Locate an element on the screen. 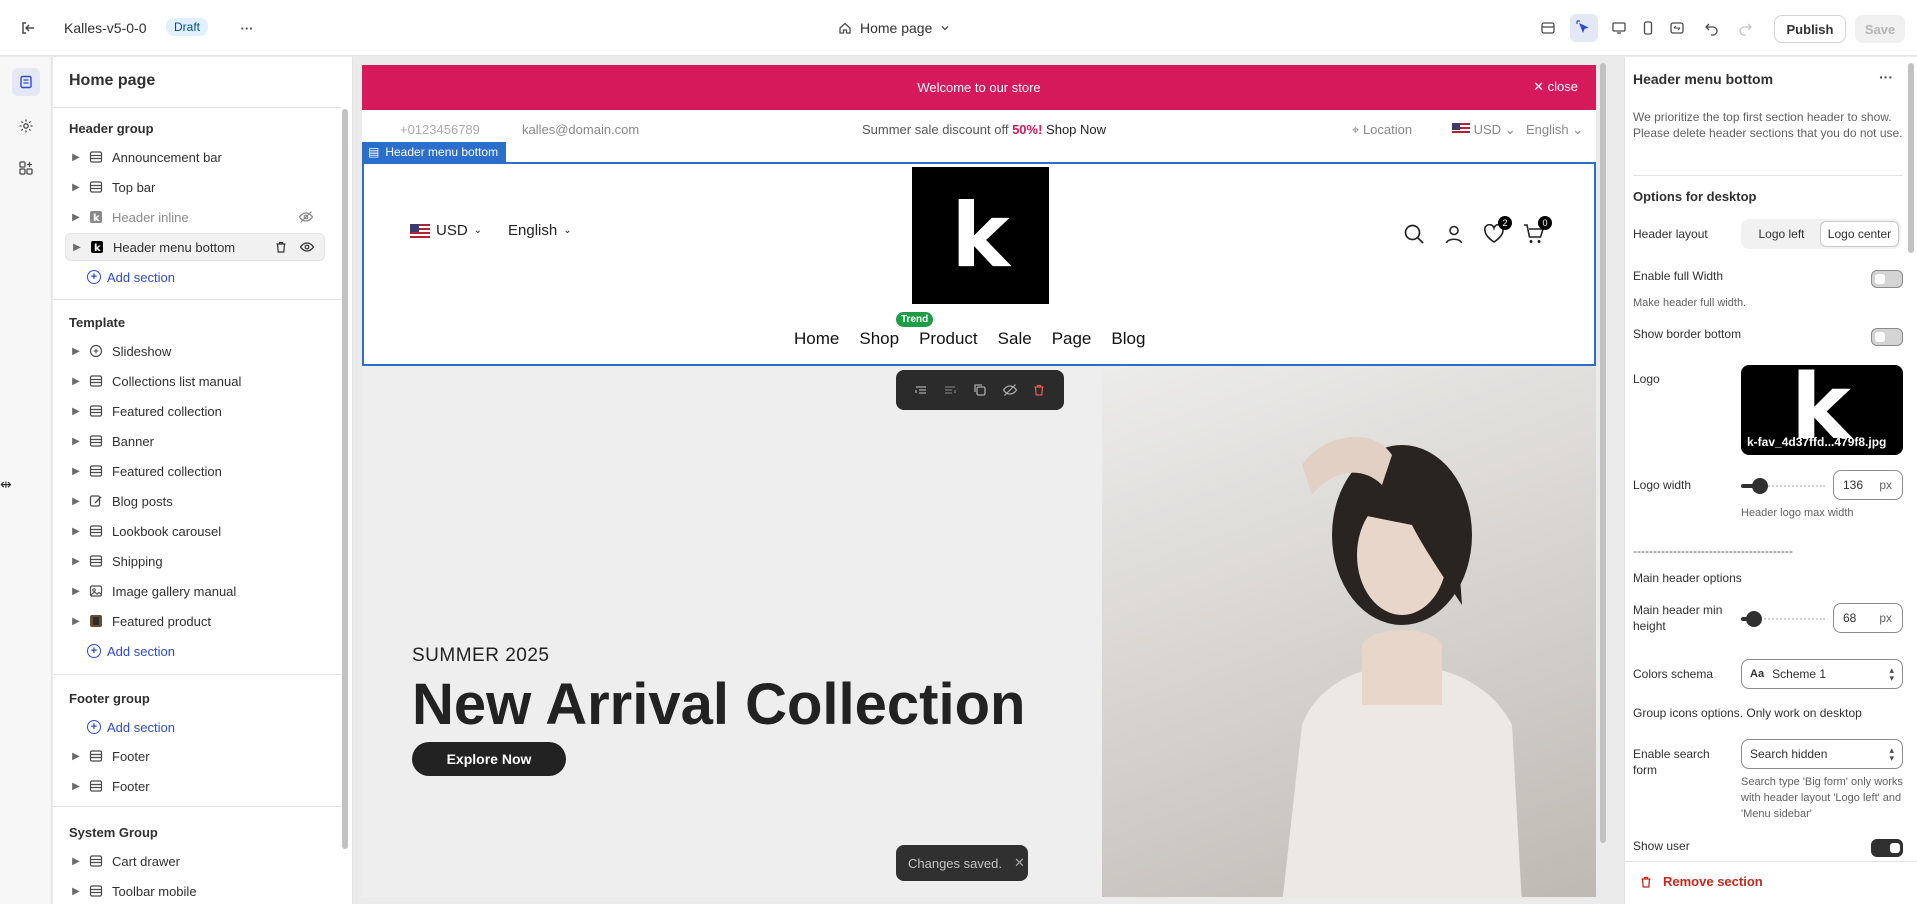  section-item-banner: ▶ Banner is located at coordinates (195, 441).